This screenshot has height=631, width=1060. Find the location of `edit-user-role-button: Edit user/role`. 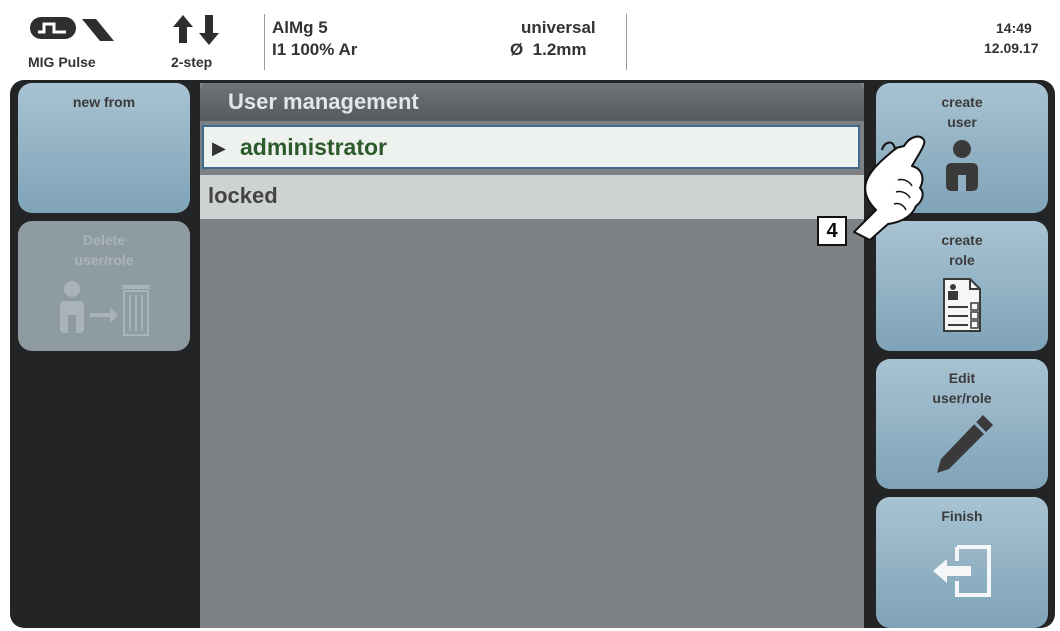

edit-user-role-button: Edit user/role is located at coordinates (962, 424).